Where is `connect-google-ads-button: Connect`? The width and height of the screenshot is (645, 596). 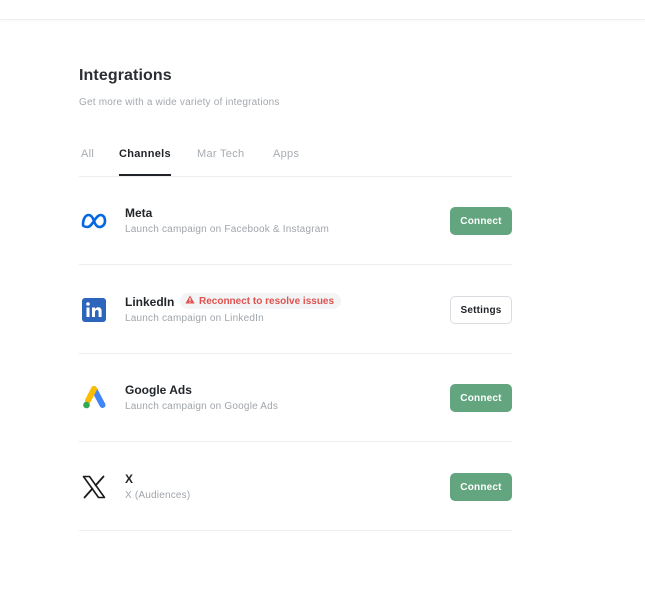
connect-google-ads-button: Connect is located at coordinates (481, 398).